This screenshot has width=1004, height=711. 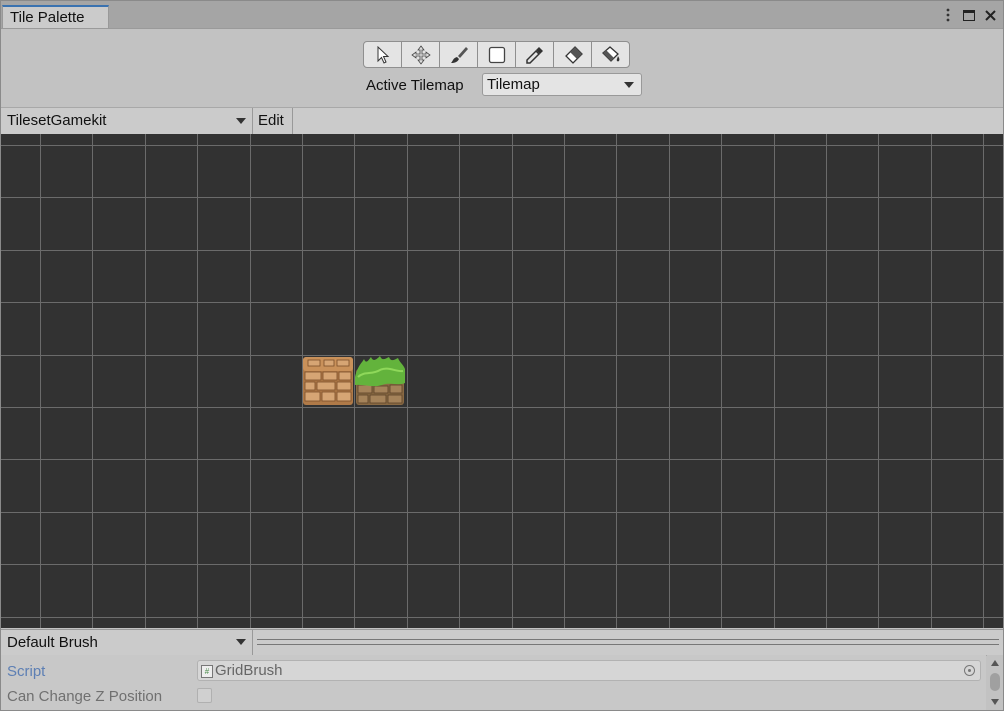 What do you see at coordinates (969, 670) in the screenshot?
I see `object-picker-icon` at bounding box center [969, 670].